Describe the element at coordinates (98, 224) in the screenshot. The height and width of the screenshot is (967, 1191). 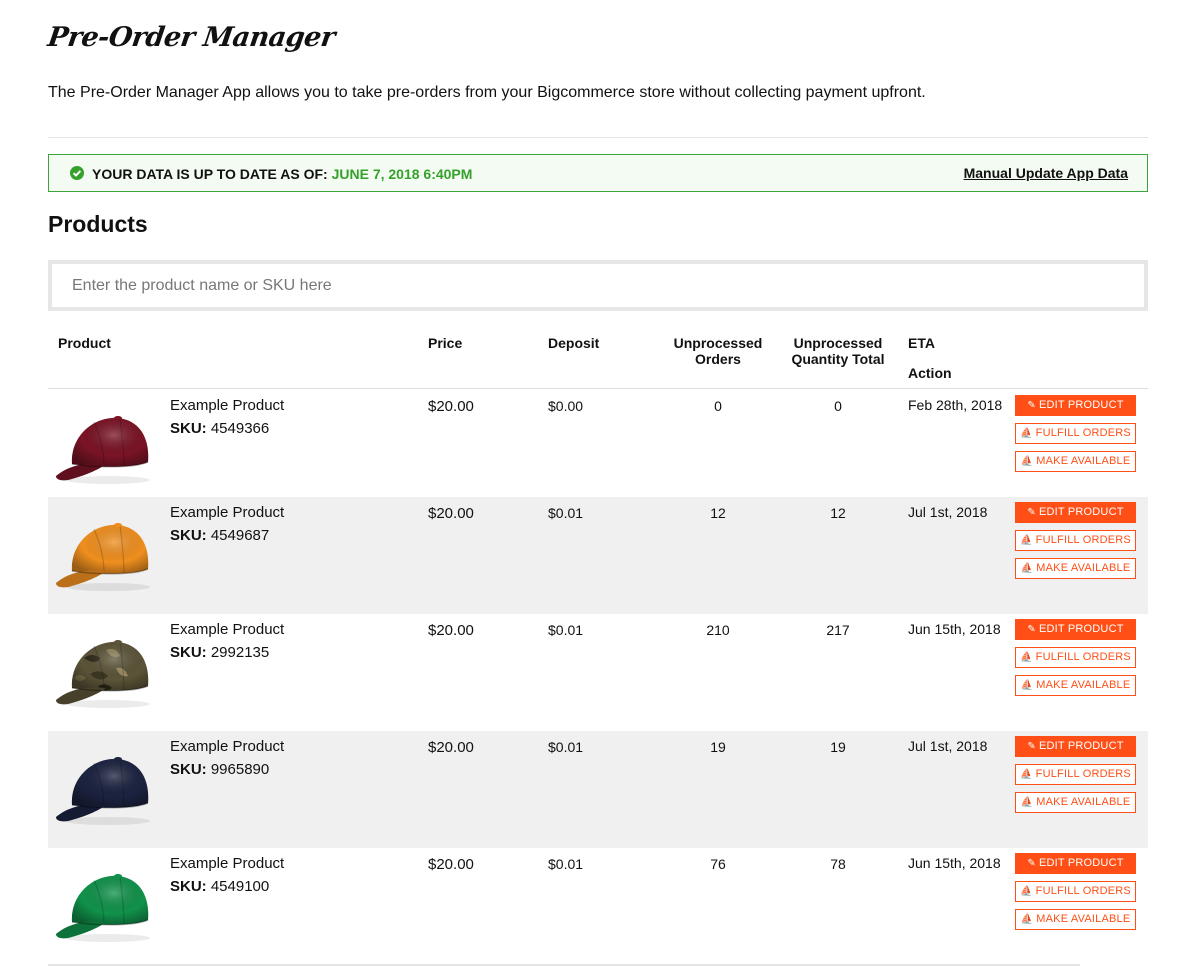
I see `section-title: Products` at that location.